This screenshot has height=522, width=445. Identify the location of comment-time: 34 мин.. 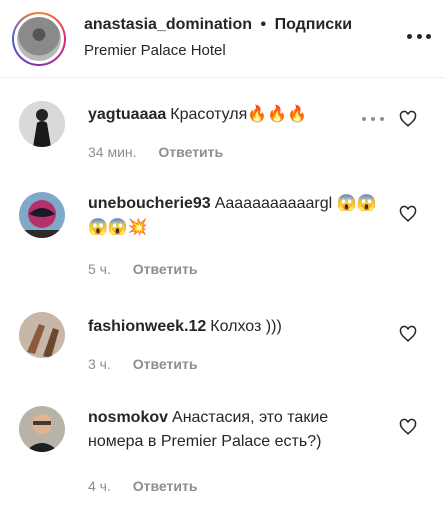
(112, 152).